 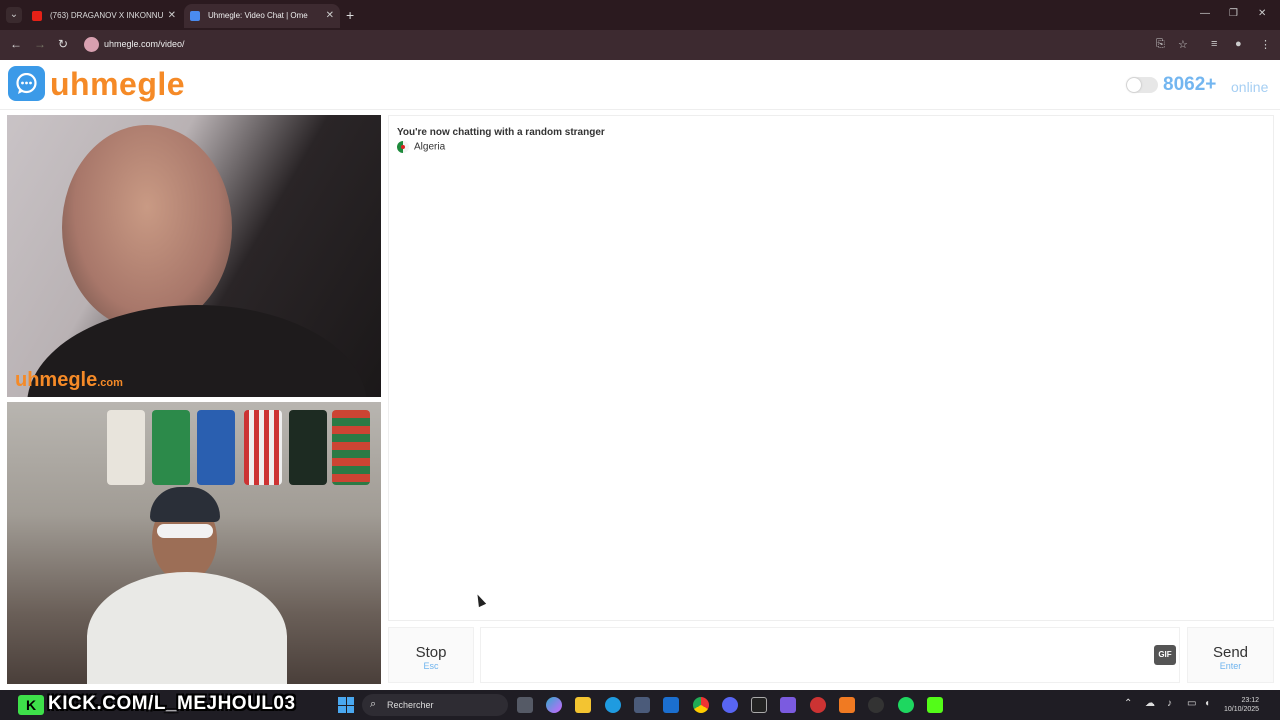 What do you see at coordinates (1190, 84) in the screenshot?
I see `online-count: 8062+` at bounding box center [1190, 84].